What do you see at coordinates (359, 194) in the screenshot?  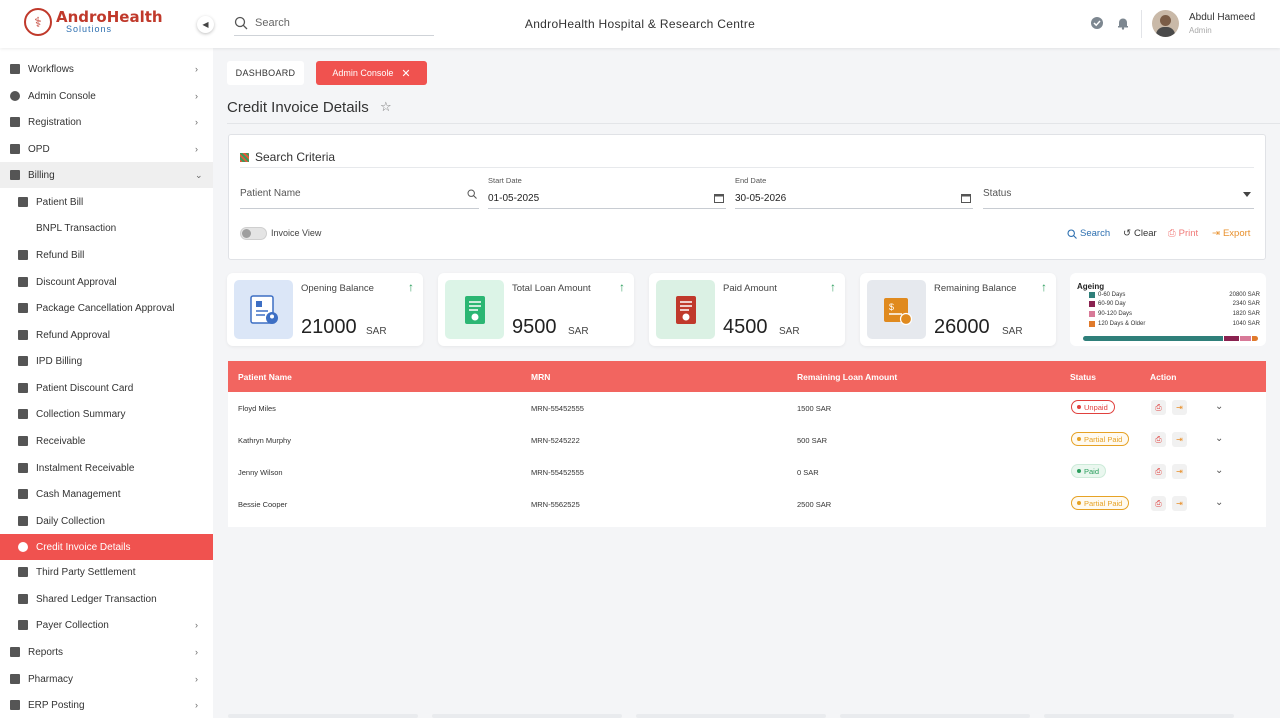 I see `patient-name-field: Patient Name` at bounding box center [359, 194].